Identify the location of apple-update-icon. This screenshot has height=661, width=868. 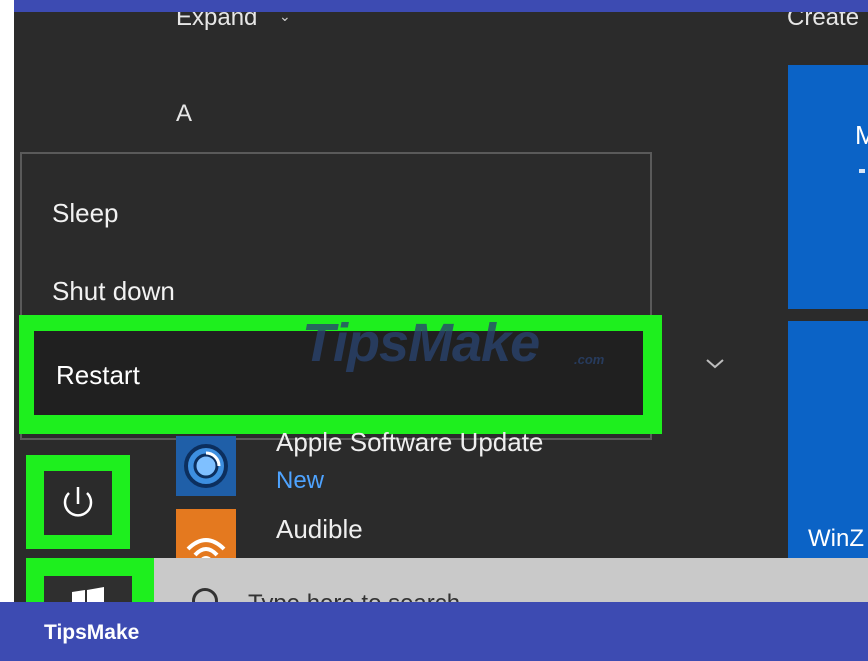
(206, 466).